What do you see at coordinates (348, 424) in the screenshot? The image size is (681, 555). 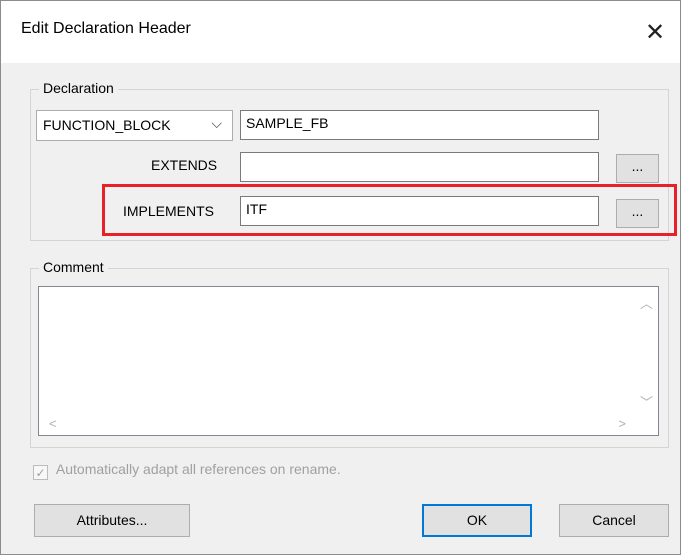 I see `comment-horizontal-scrollbar: < >` at bounding box center [348, 424].